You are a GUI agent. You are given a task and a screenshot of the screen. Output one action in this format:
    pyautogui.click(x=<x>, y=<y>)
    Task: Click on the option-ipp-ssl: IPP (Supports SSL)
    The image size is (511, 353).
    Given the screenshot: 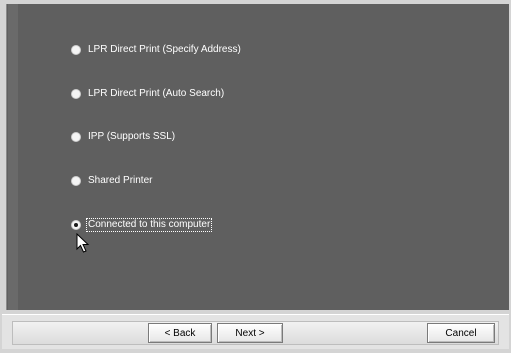 What is the action you would take?
    pyautogui.click(x=123, y=137)
    